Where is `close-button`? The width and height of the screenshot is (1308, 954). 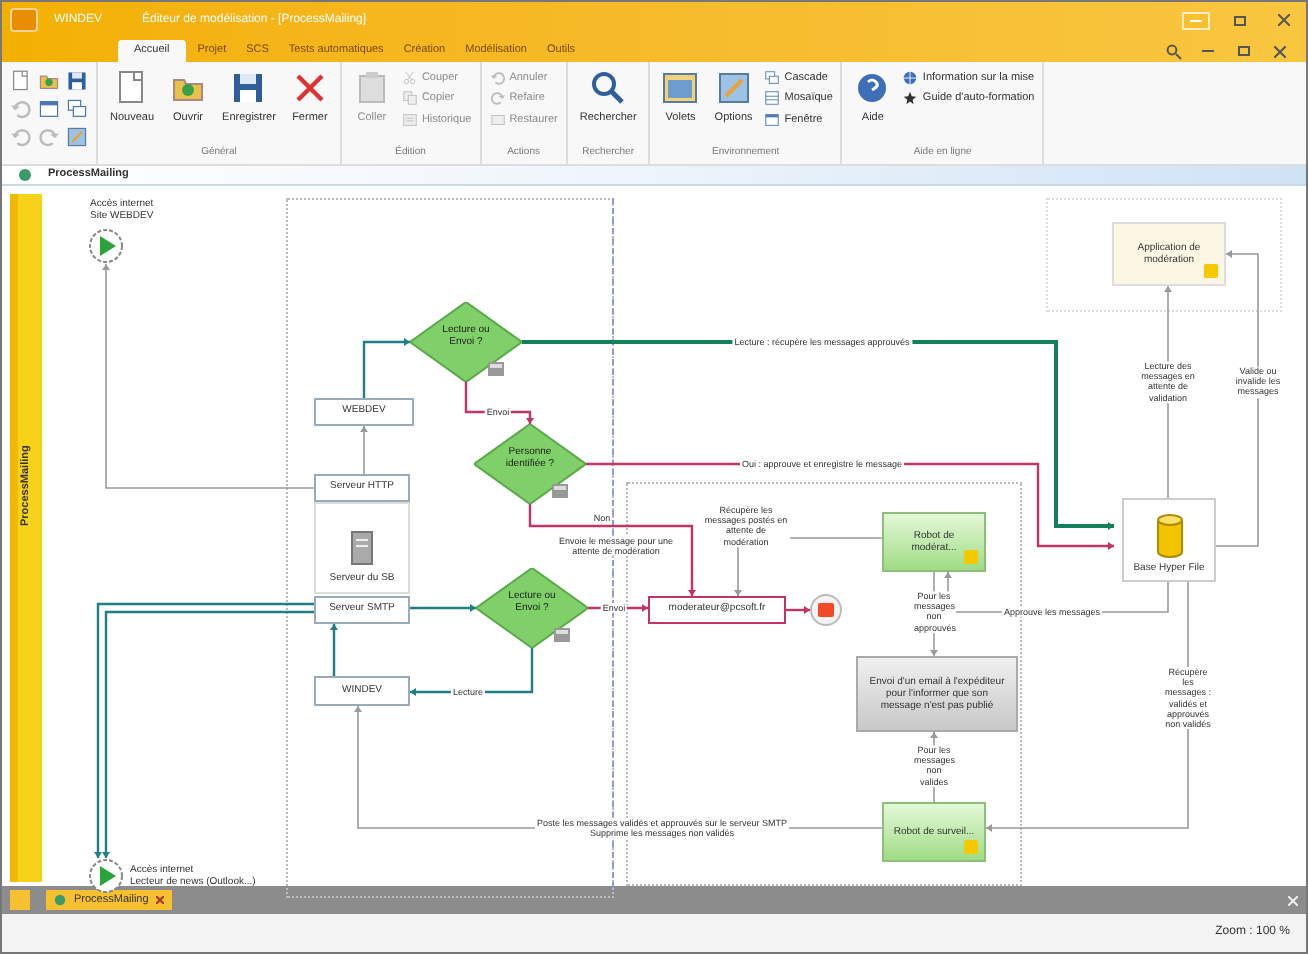
close-button is located at coordinates (1280, 51).